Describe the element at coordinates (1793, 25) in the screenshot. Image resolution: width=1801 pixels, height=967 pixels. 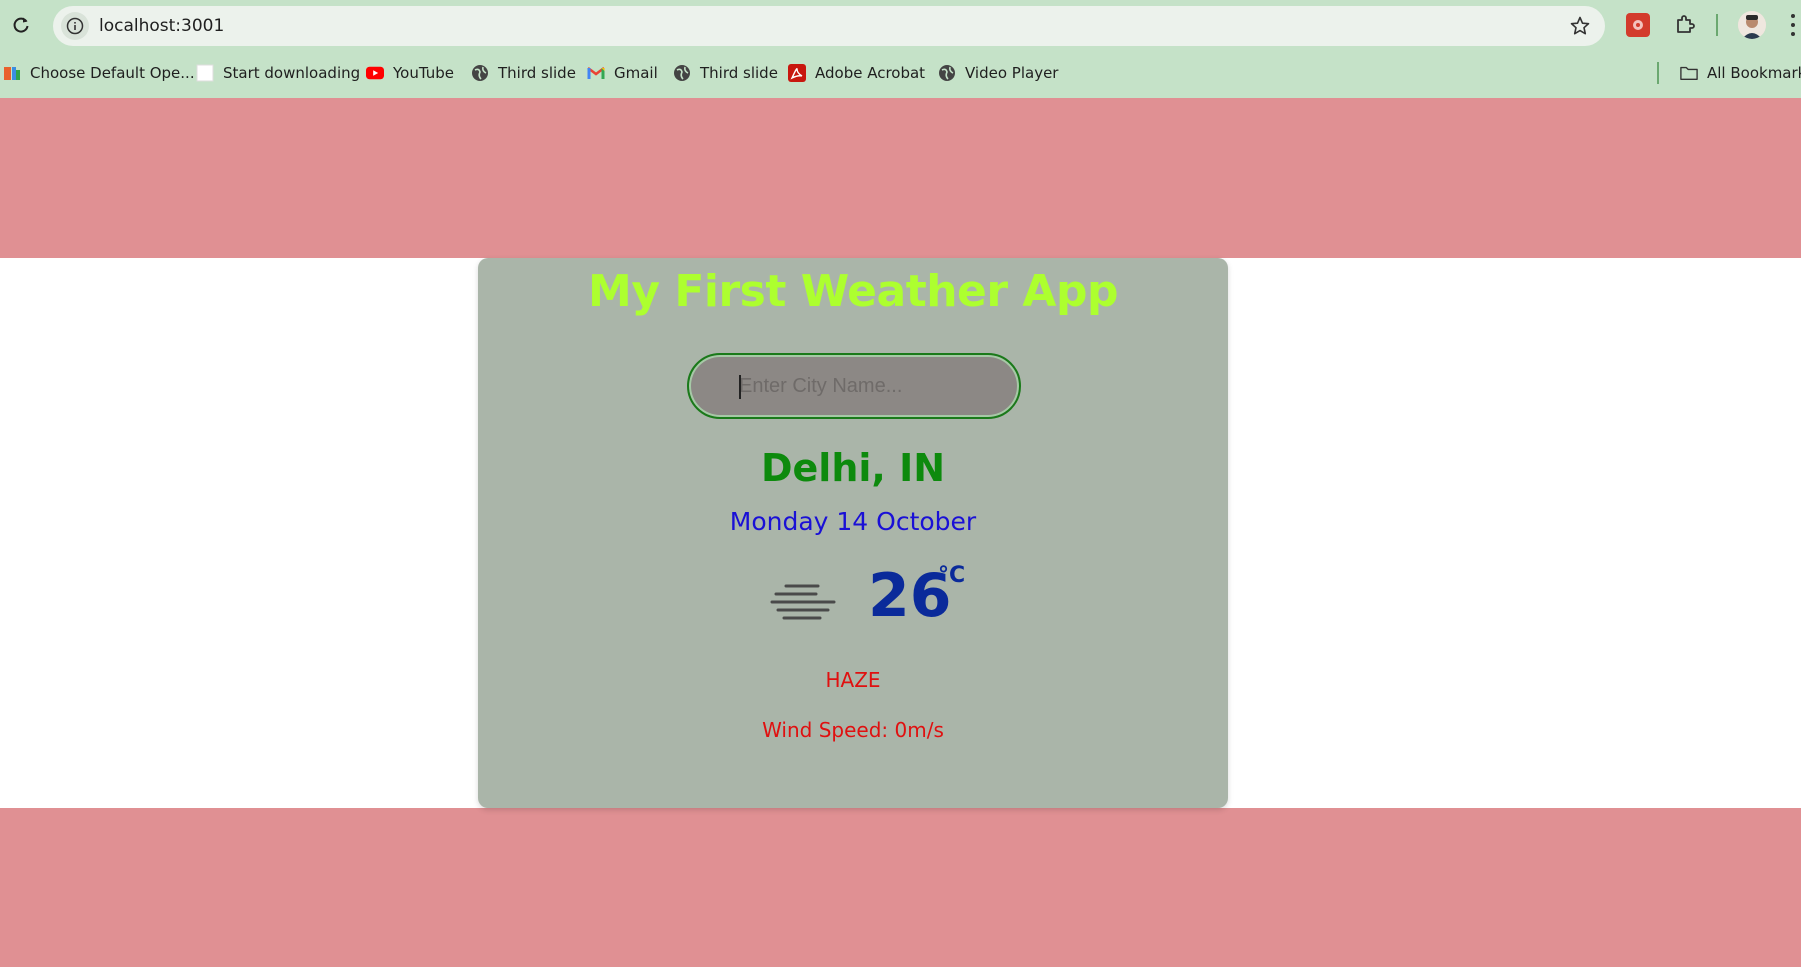
I see `browser-menu-icon` at that location.